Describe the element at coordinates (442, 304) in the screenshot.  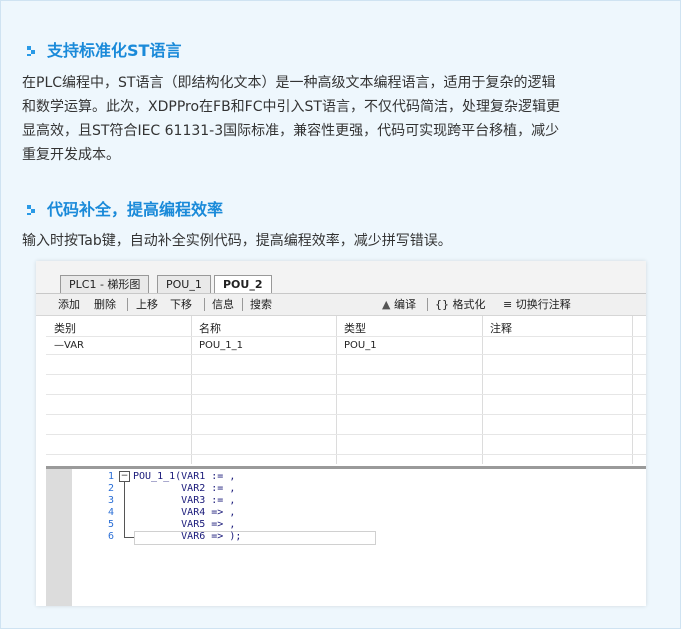
I see `braces-icon: {}` at that location.